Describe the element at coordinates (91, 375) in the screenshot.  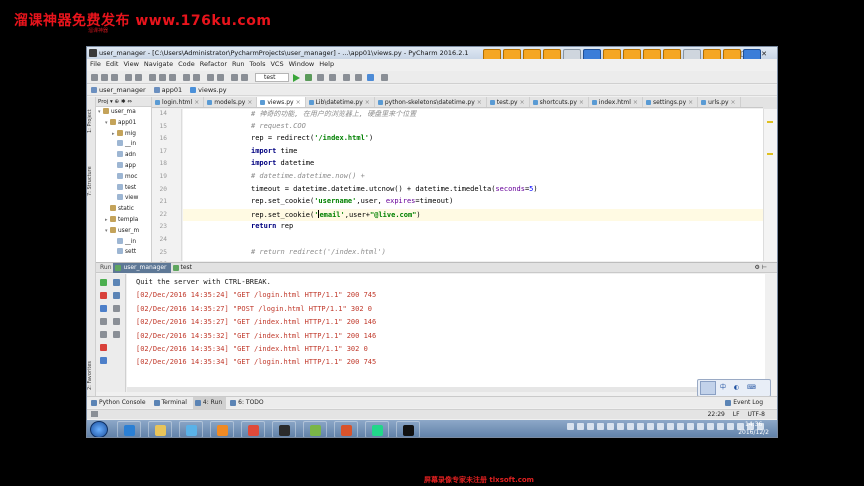
I see `favorites-tool-tab: 2: Favorites` at that location.